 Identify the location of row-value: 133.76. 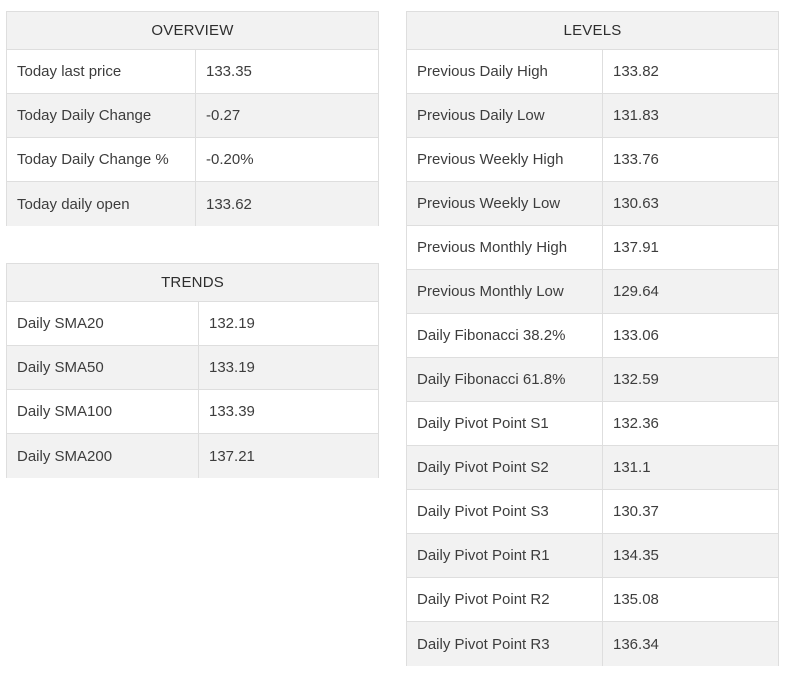
(636, 159).